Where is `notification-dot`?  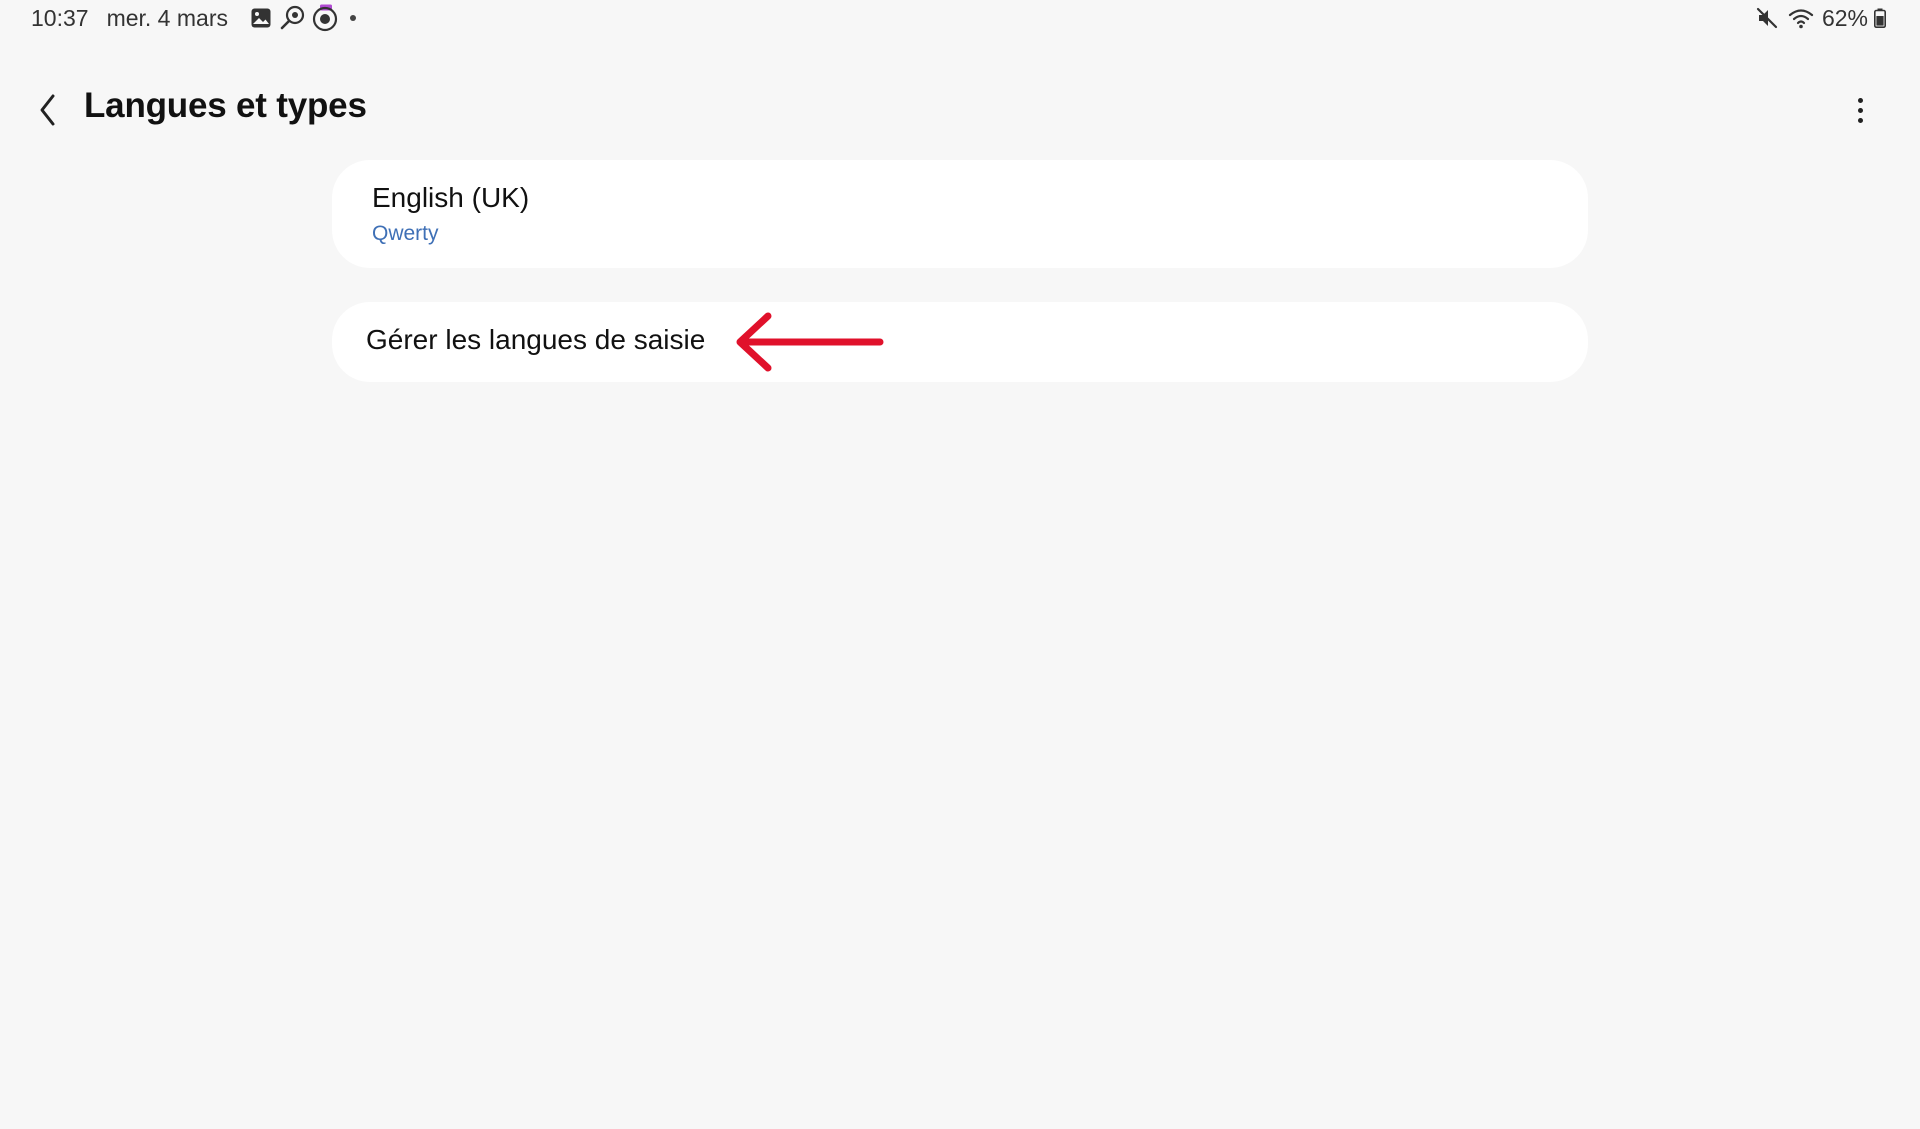
notification-dot is located at coordinates (352, 18).